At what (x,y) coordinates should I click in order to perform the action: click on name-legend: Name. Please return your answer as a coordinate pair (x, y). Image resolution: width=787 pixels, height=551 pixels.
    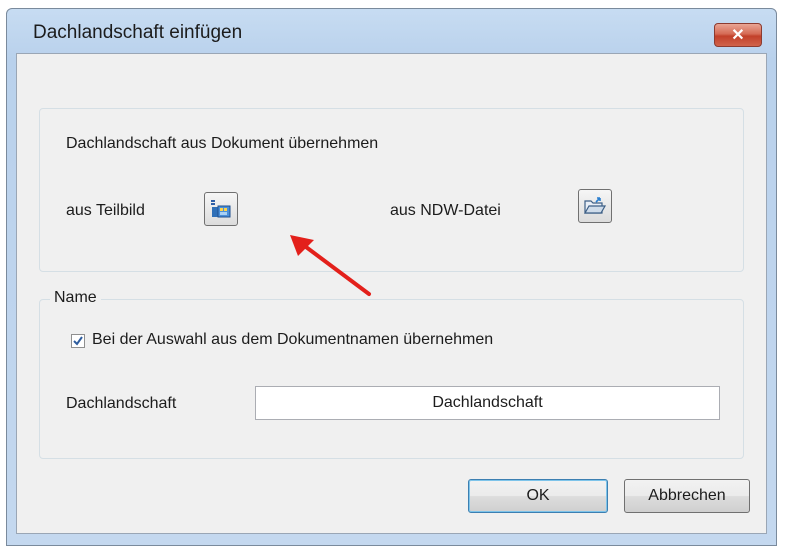
    Looking at the image, I should click on (75, 298).